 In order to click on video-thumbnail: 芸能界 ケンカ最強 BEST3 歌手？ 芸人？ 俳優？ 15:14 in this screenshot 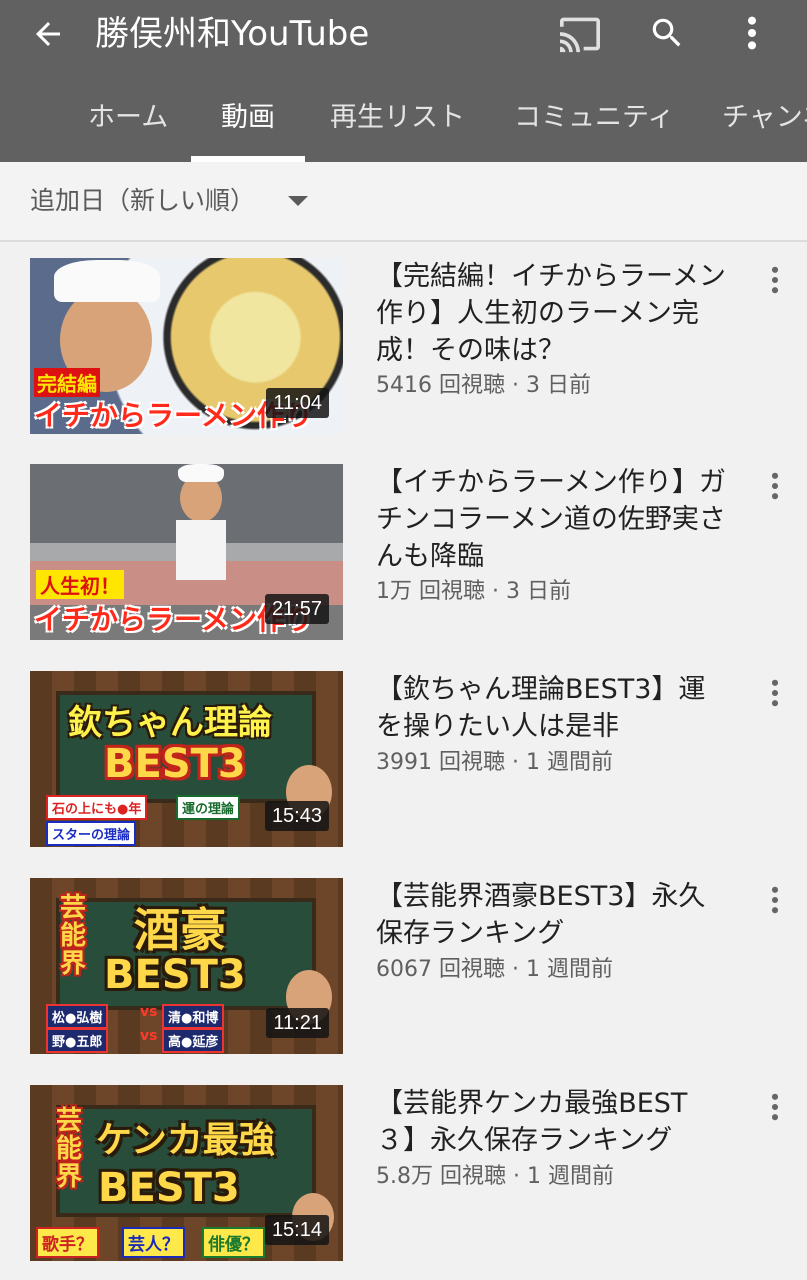, I will do `click(186, 1173)`.